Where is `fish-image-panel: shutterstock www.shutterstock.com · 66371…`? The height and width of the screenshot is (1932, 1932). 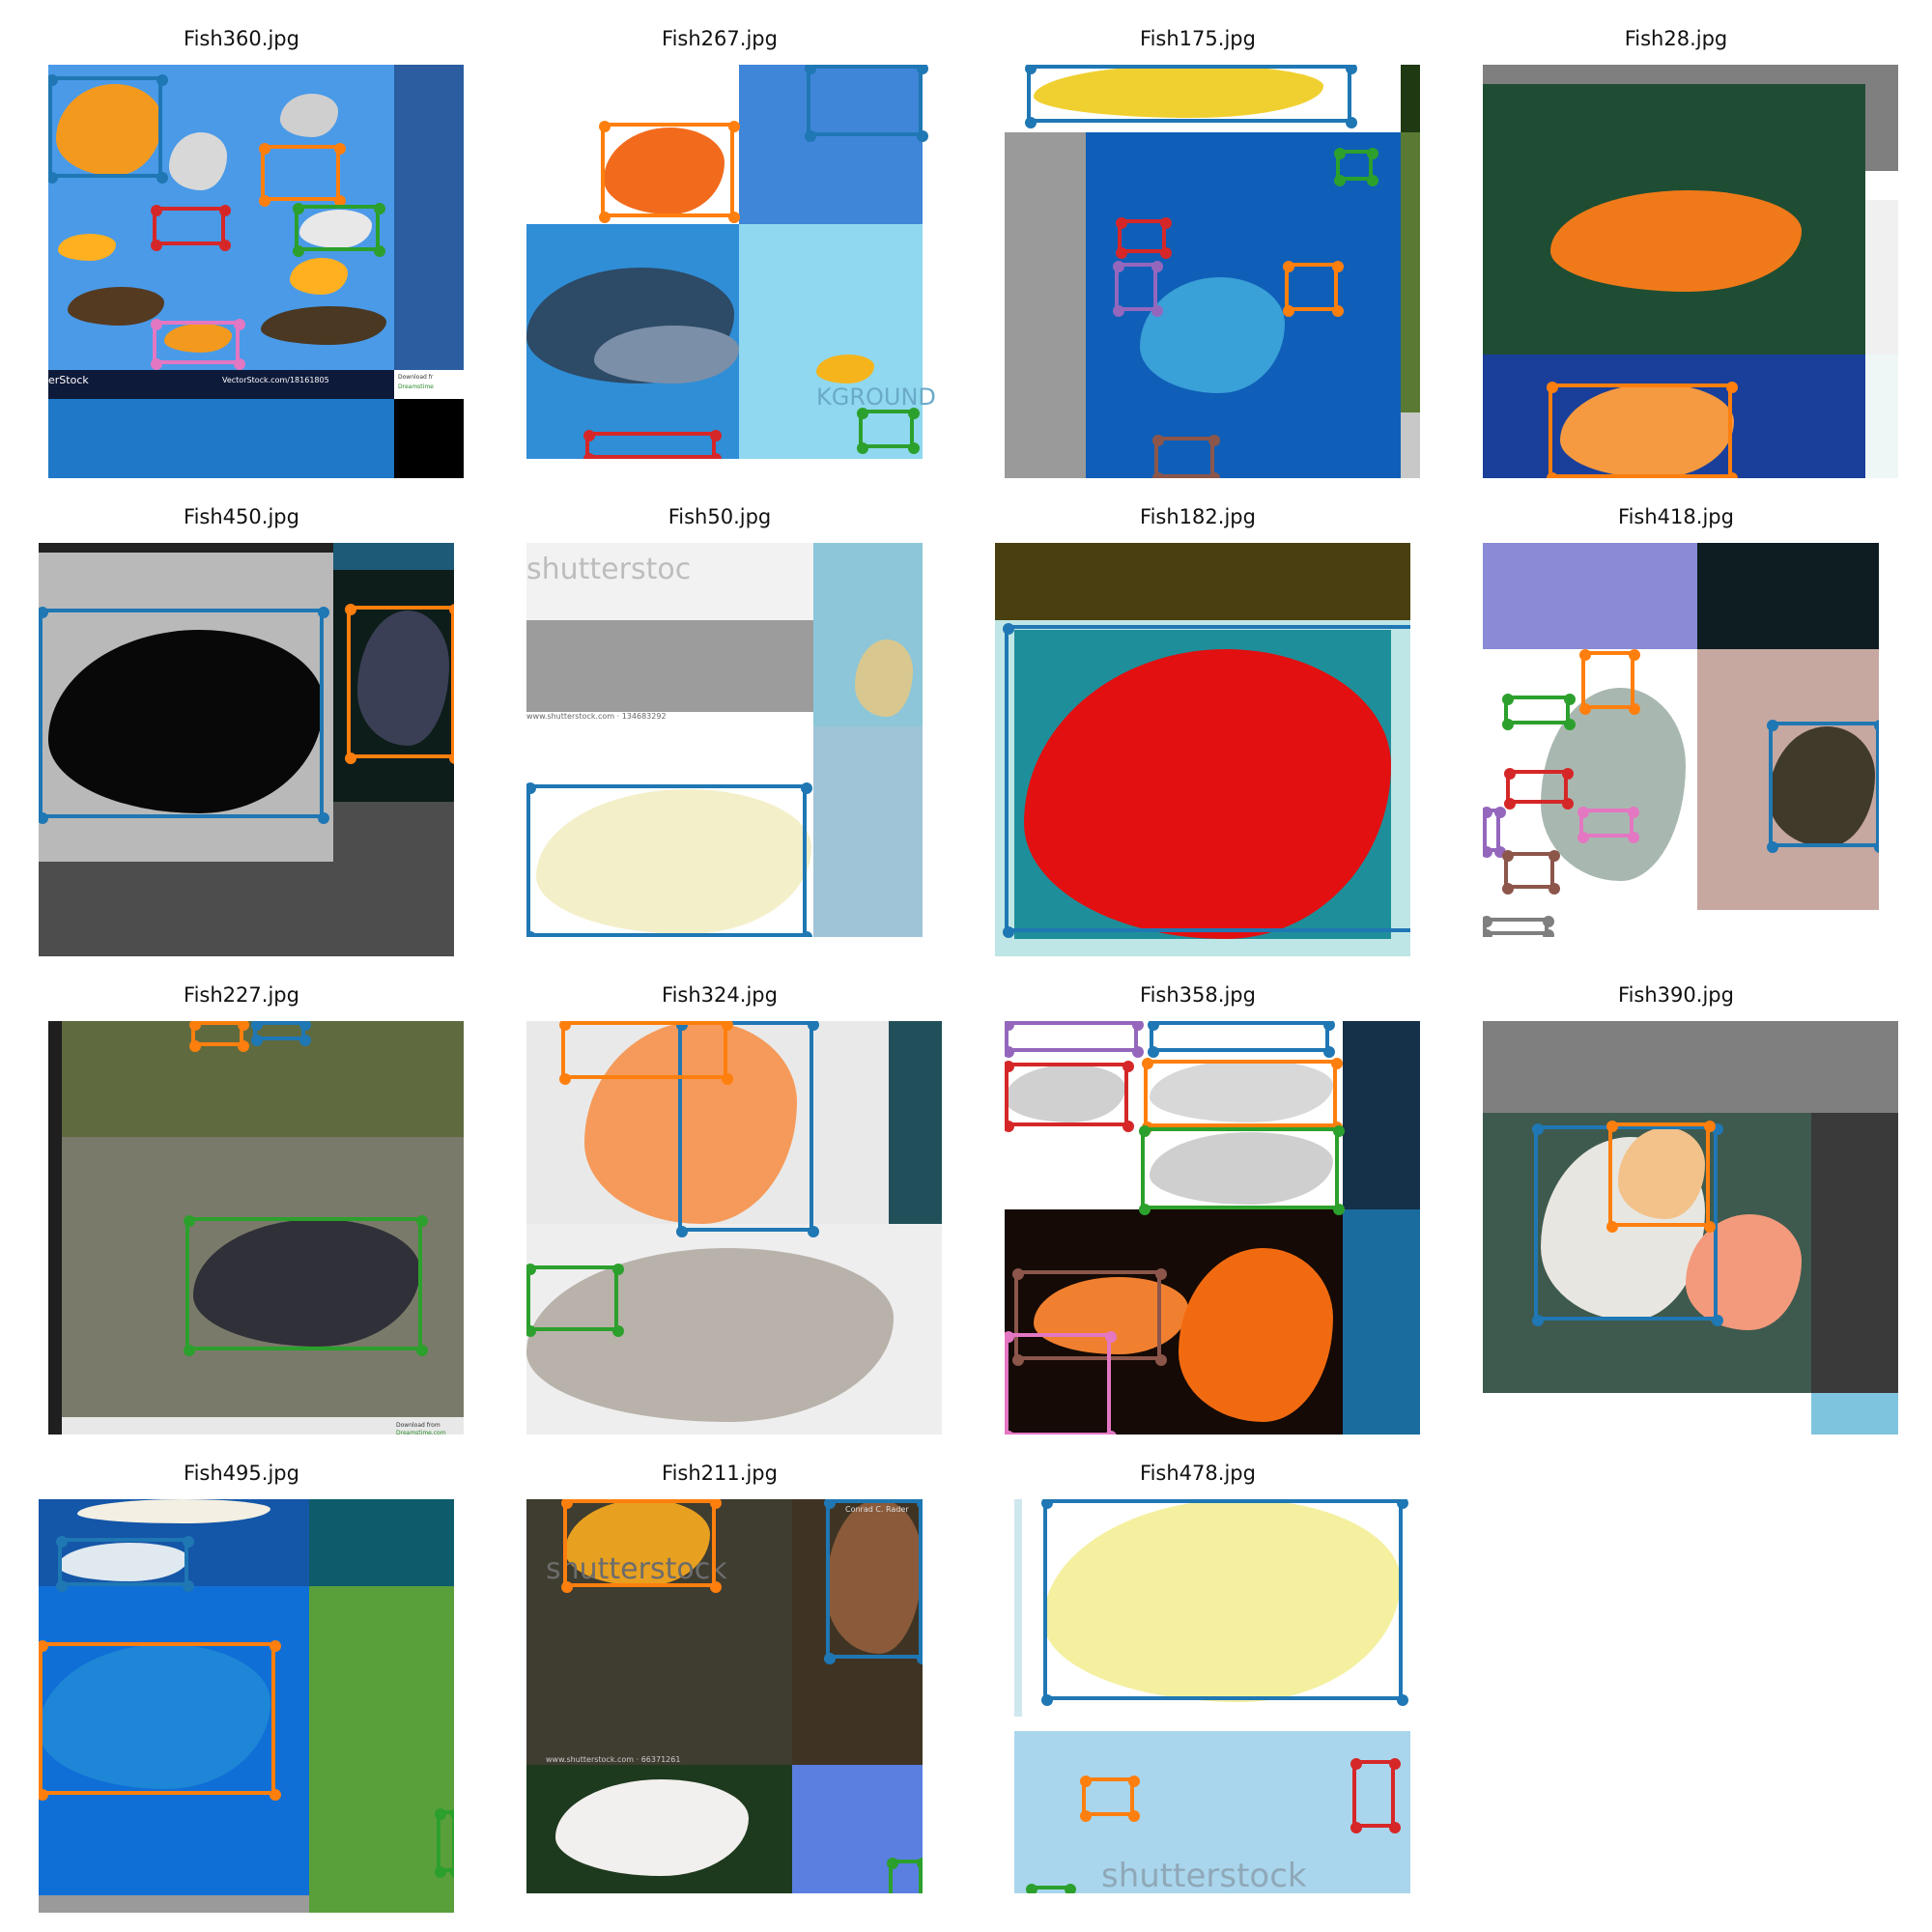 fish-image-panel: shutterstock www.shutterstock.com · 66371… is located at coordinates (724, 1696).